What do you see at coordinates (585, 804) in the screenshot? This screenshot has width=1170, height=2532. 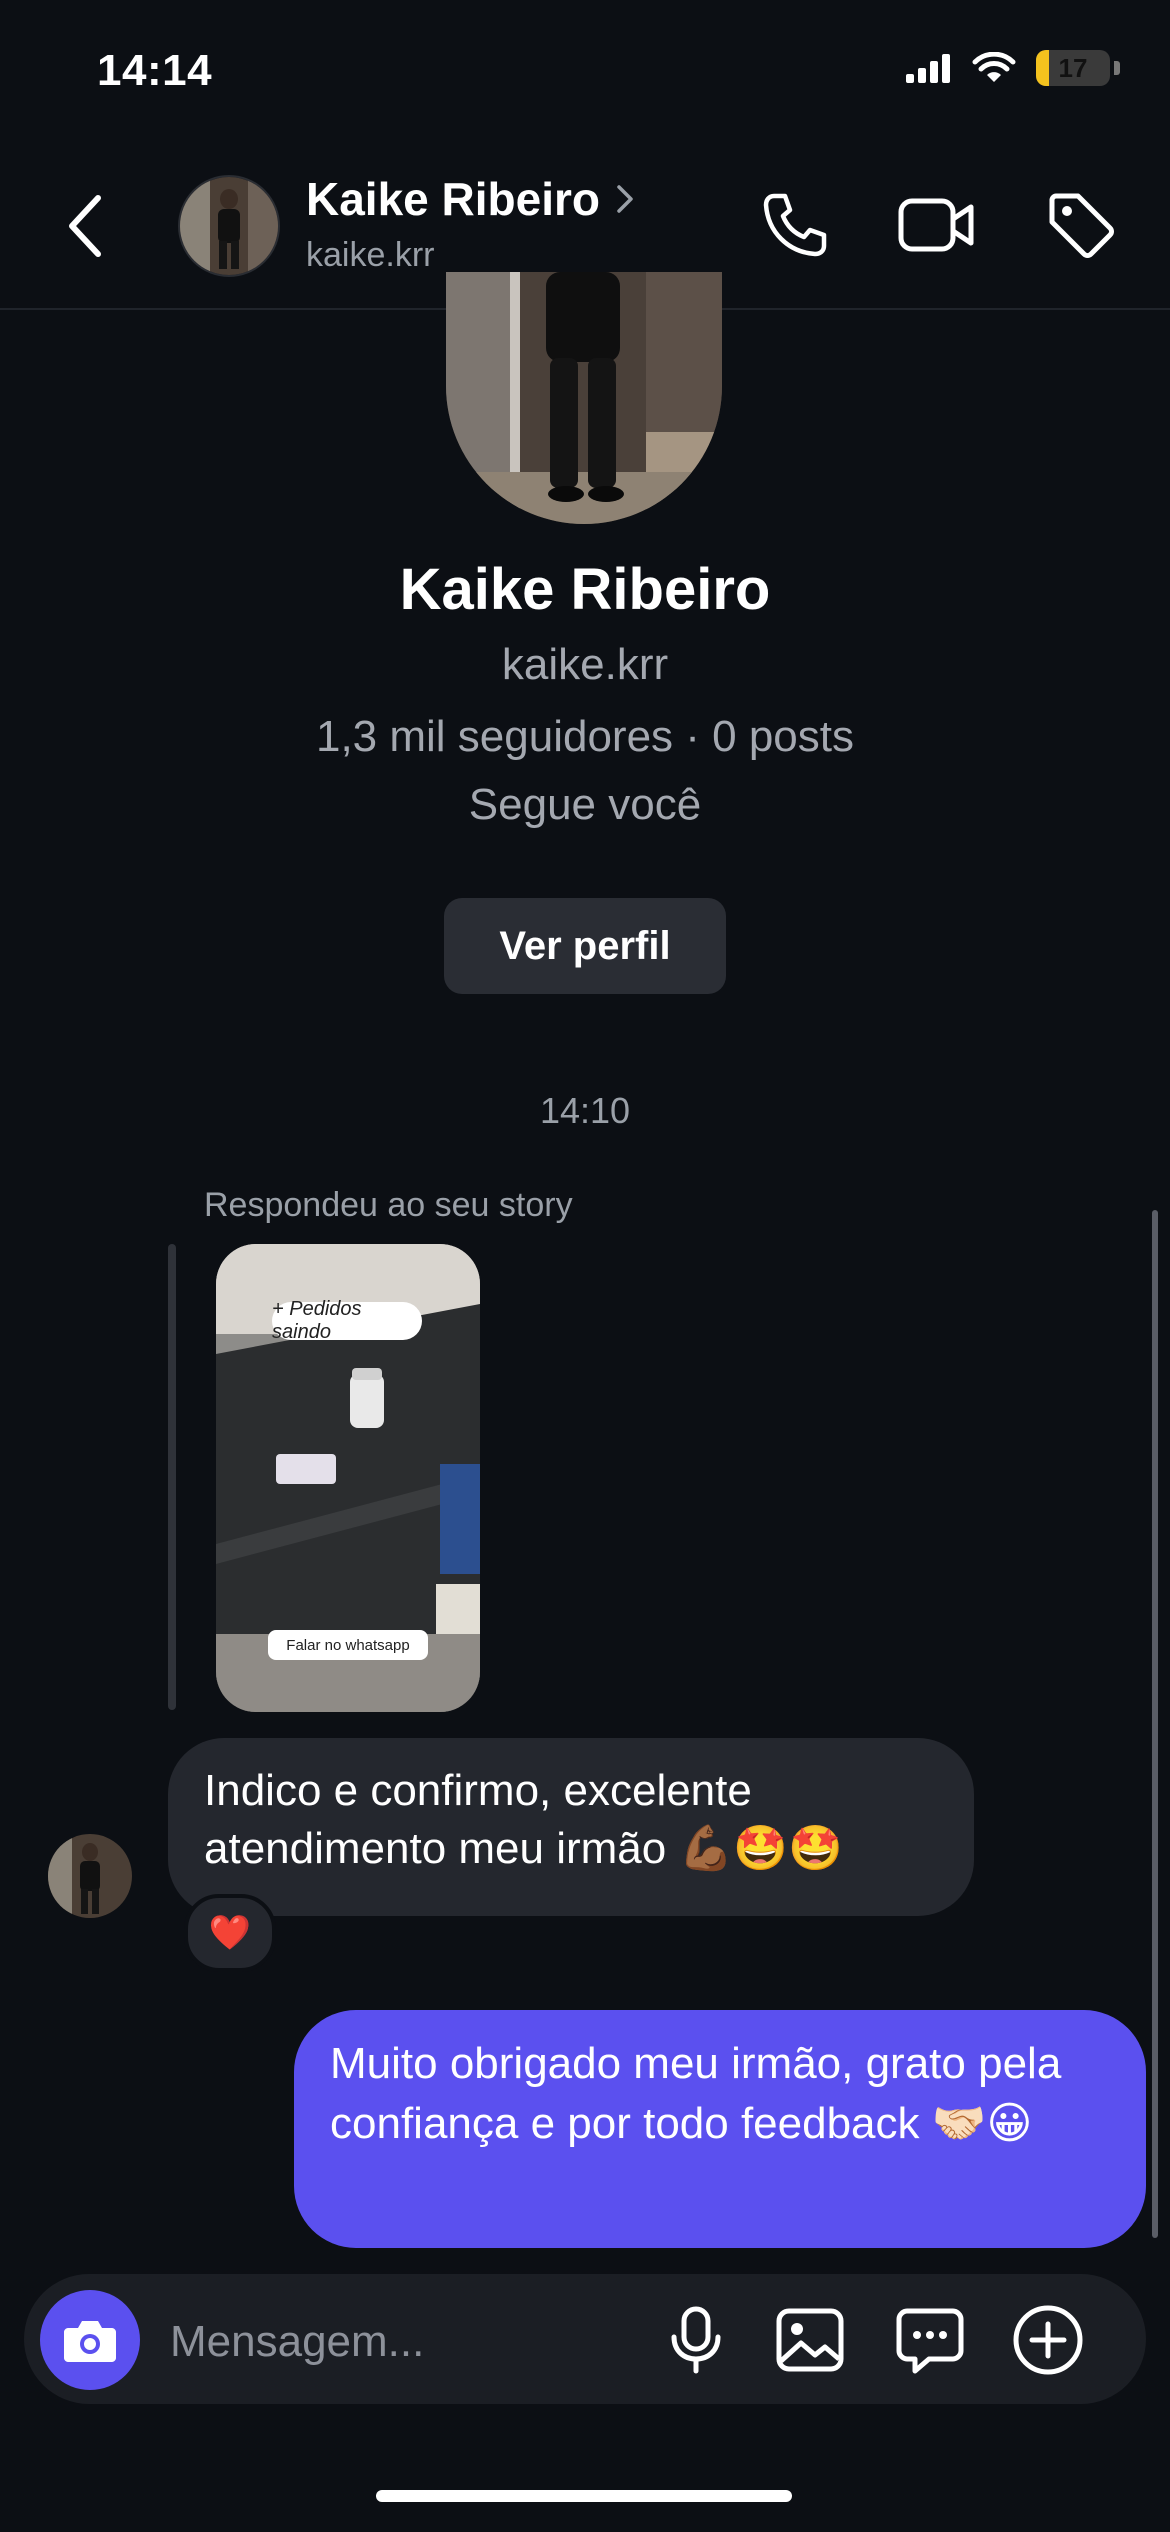 I see `follows-you-label: Segue você` at bounding box center [585, 804].